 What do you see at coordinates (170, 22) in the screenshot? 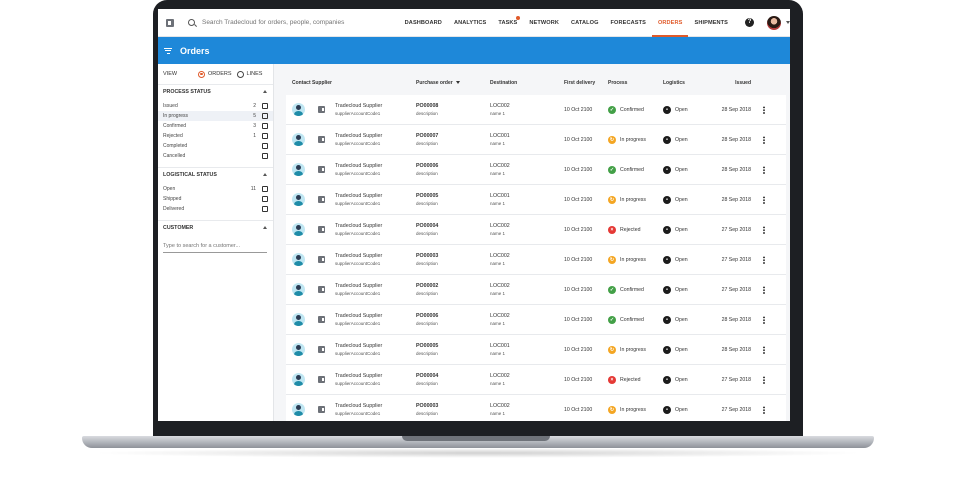
I see `company-icon` at bounding box center [170, 22].